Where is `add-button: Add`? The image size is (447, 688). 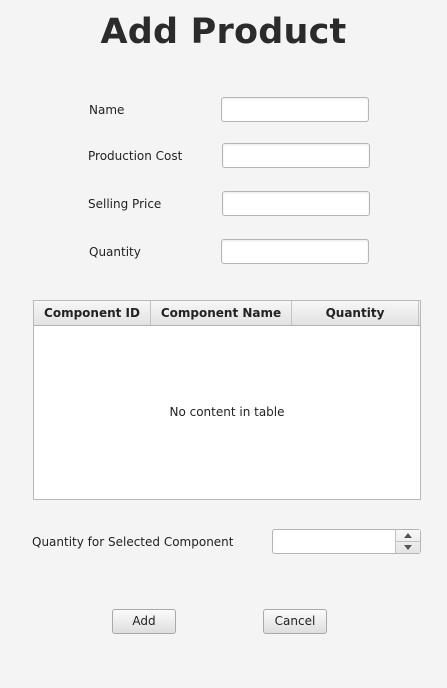 add-button: Add is located at coordinates (144, 621).